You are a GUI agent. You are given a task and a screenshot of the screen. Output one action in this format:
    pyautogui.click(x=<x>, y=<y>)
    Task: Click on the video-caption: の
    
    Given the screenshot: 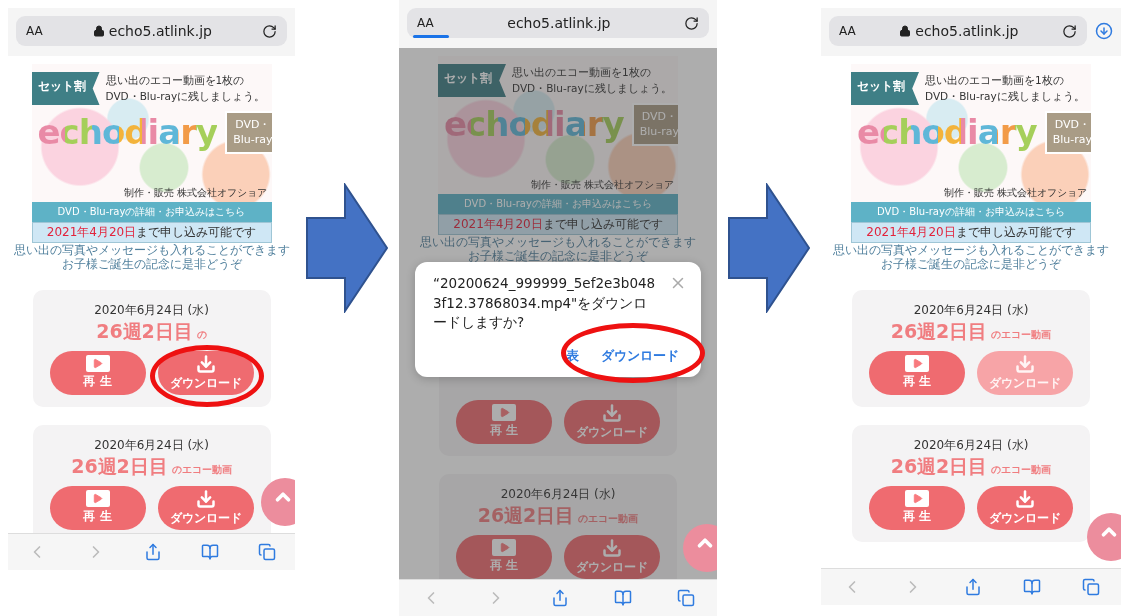 What is the action you would take?
    pyautogui.click(x=201, y=334)
    